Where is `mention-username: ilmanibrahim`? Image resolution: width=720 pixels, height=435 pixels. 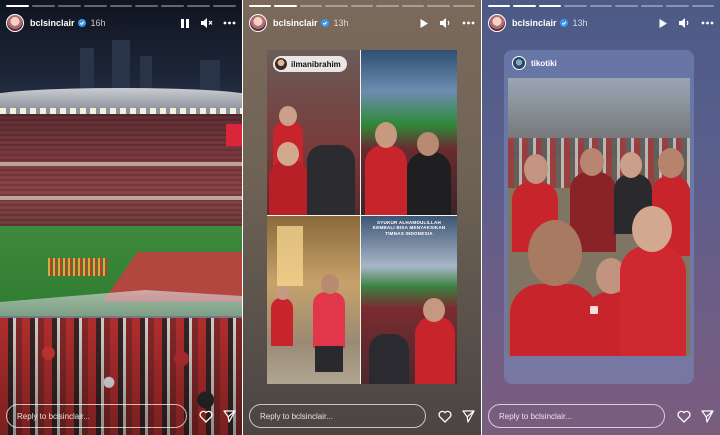
mention-username: ilmanibrahim is located at coordinates (316, 64).